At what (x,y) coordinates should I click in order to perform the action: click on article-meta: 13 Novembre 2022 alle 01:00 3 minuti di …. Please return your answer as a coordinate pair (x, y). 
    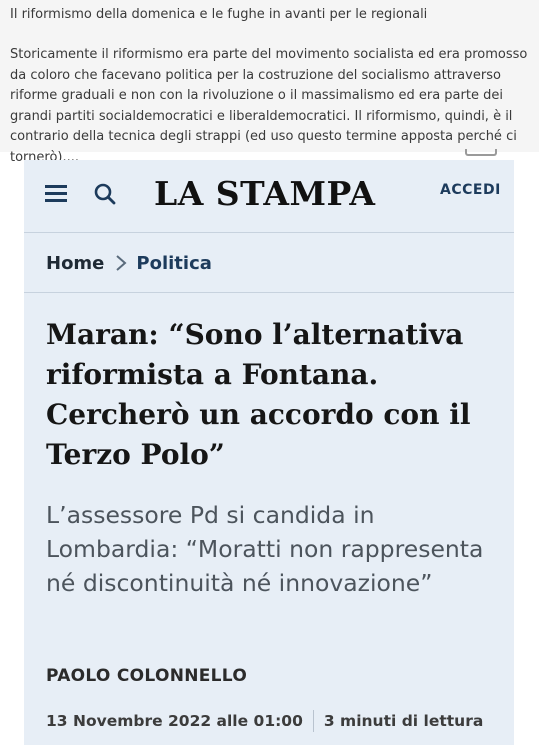
    Looking at the image, I should click on (264, 721).